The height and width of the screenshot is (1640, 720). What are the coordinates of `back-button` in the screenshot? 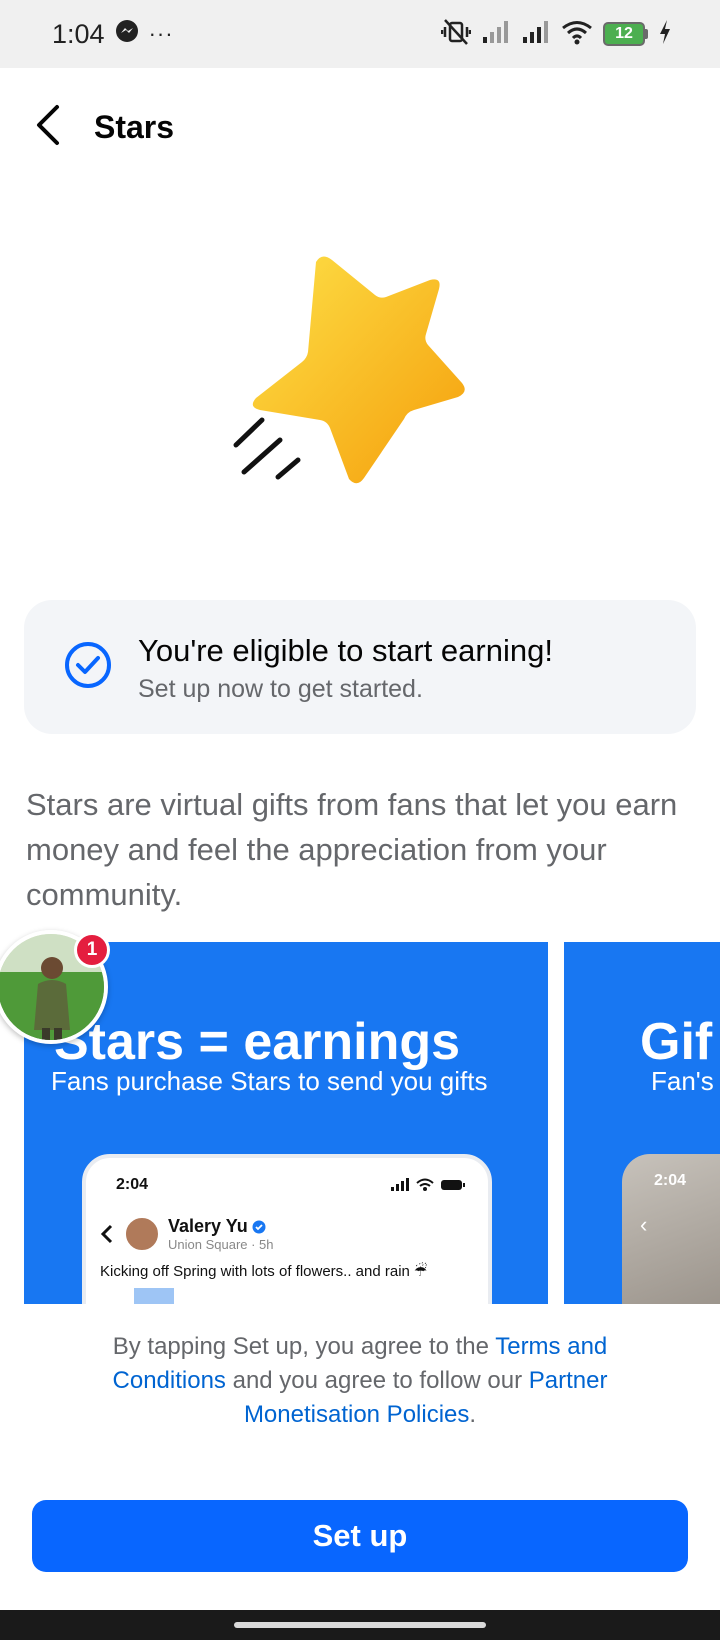 It's located at (48, 127).